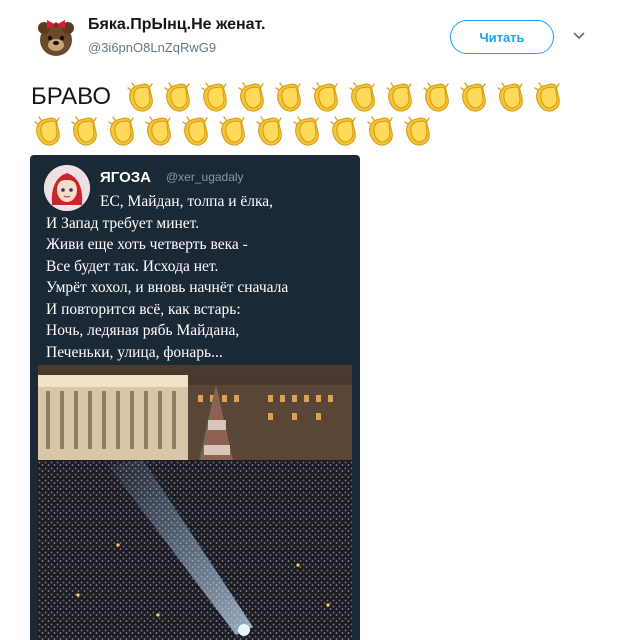 Image resolution: width=623 pixels, height=640 pixels. Describe the element at coordinates (311, 114) in the screenshot. I see `tweet-text: БРАВО` at that location.